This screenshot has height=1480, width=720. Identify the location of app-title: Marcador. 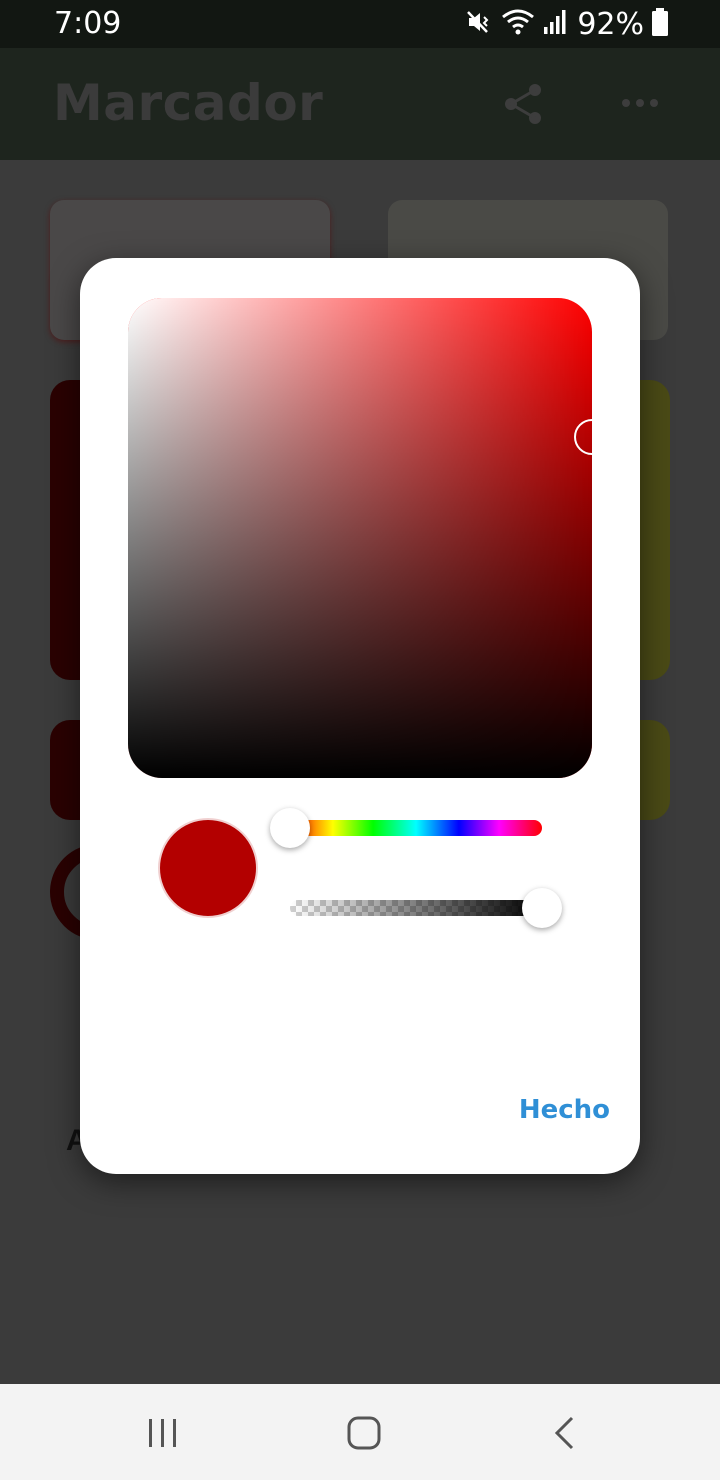
(188, 103).